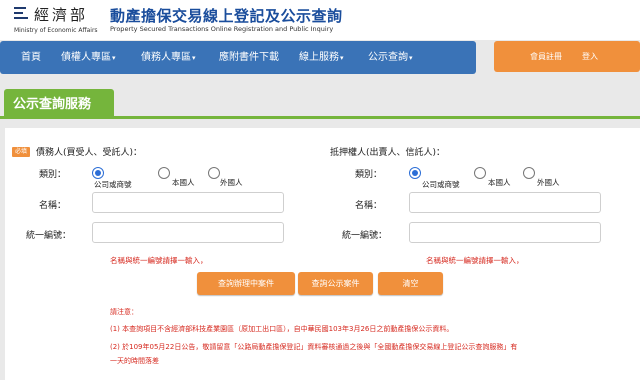  I want to click on clear-button: 清空, so click(410, 283).